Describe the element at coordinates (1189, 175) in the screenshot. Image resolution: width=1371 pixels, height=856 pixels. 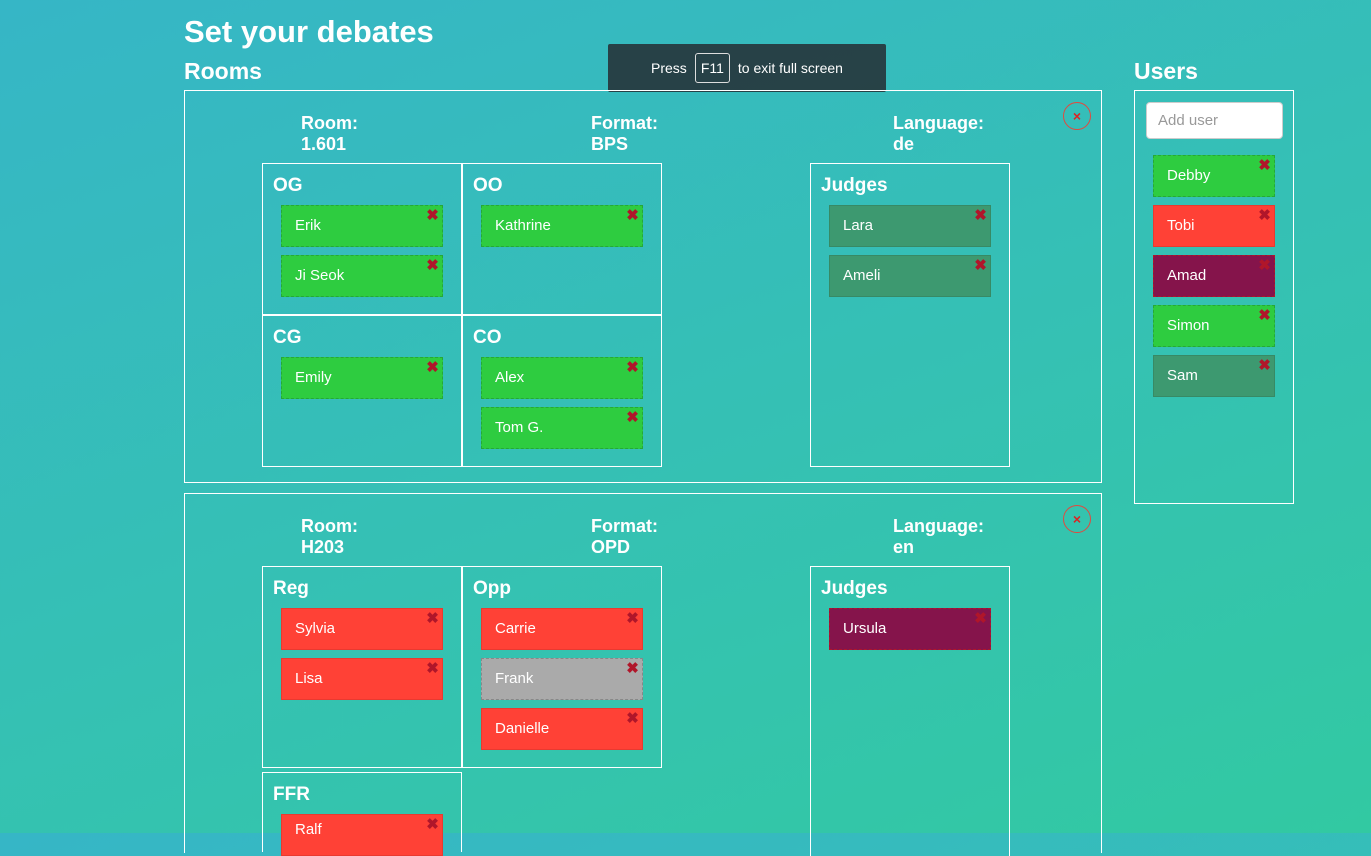
I see `user-name: Debby` at that location.